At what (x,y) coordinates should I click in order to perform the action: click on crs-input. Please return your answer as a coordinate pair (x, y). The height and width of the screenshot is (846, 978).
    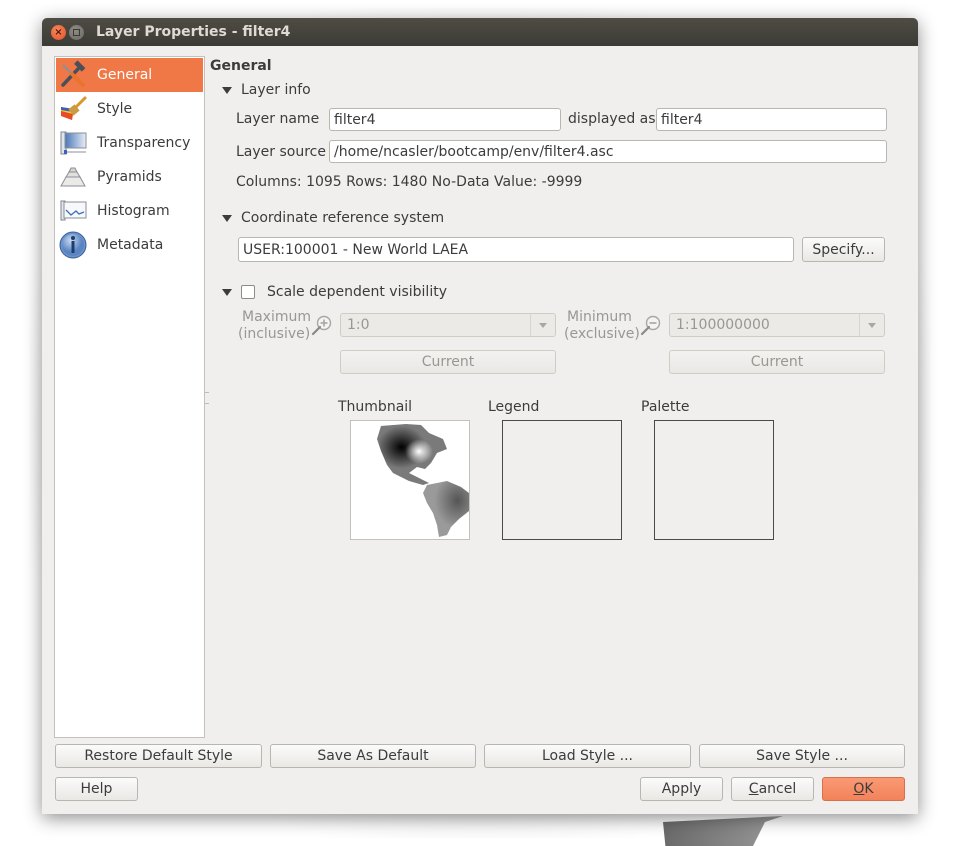
    Looking at the image, I should click on (516, 249).